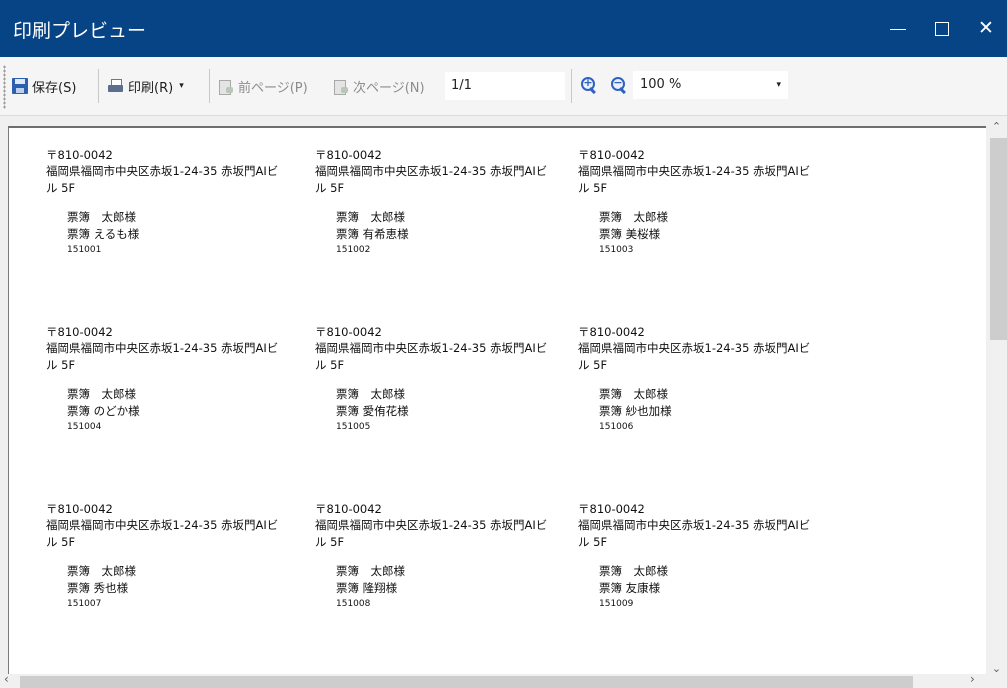 The height and width of the screenshot is (688, 1007). I want to click on prev-page-icon, so click(226, 86).